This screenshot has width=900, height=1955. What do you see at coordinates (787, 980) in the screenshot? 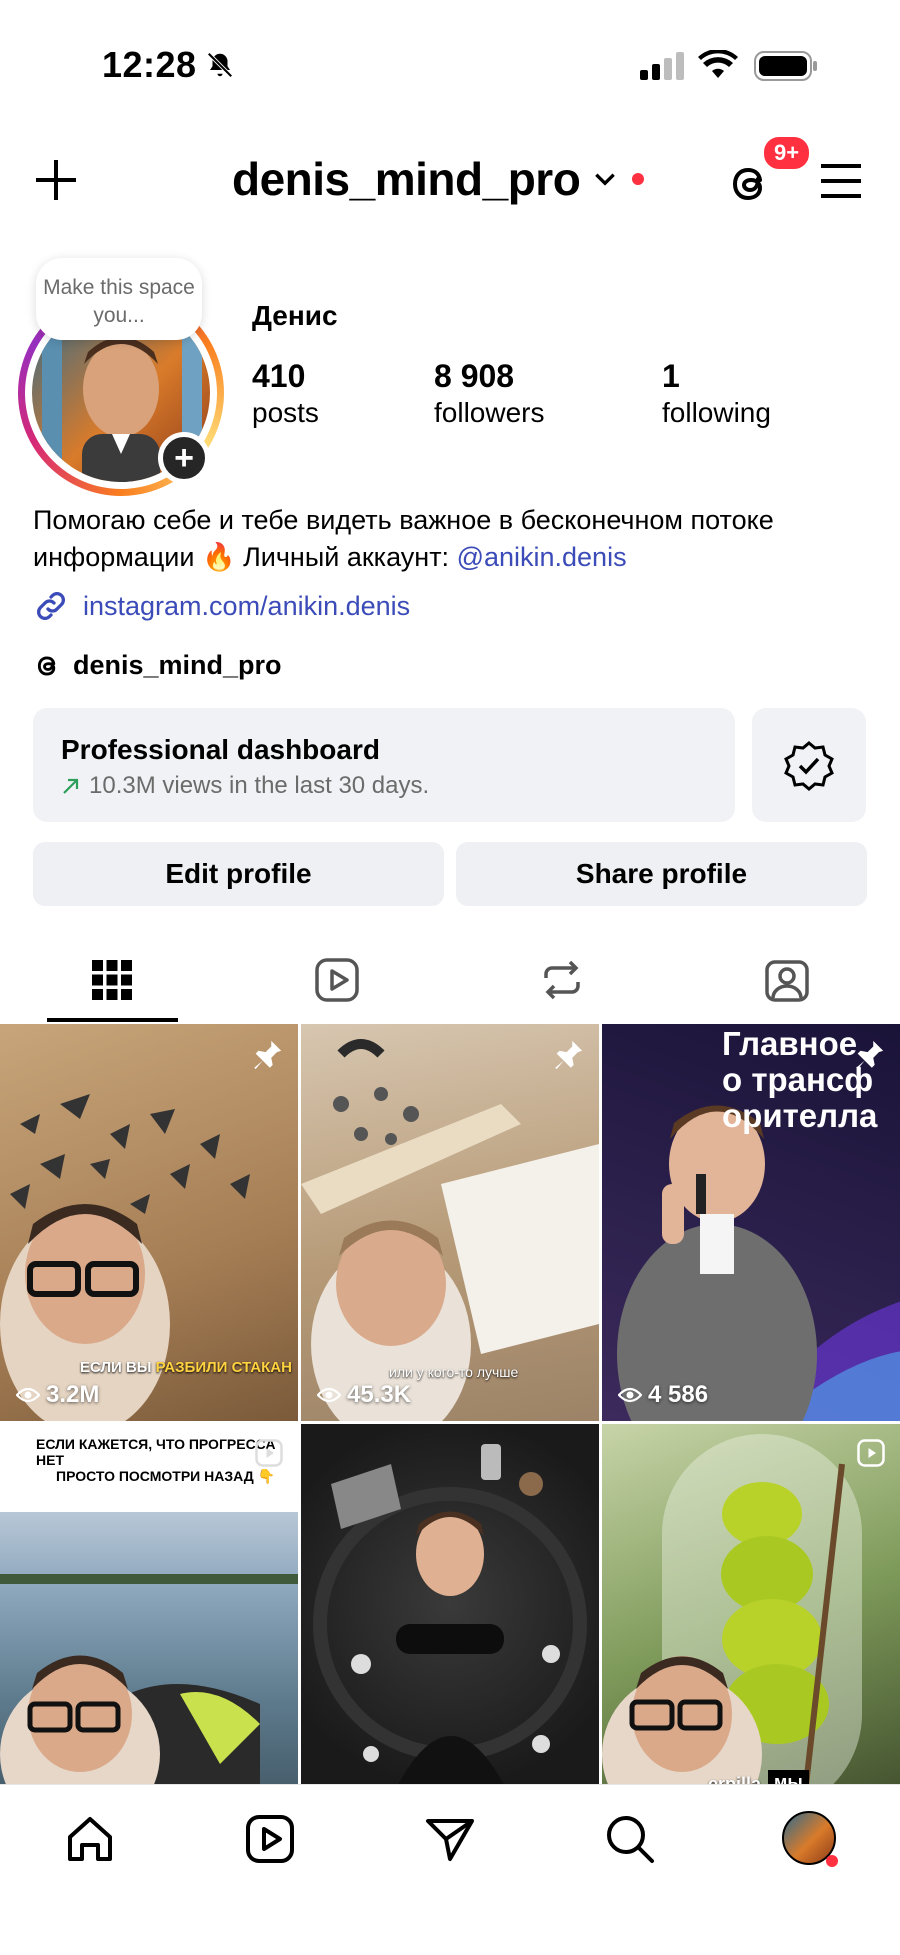
I see `tagged-icon` at bounding box center [787, 980].